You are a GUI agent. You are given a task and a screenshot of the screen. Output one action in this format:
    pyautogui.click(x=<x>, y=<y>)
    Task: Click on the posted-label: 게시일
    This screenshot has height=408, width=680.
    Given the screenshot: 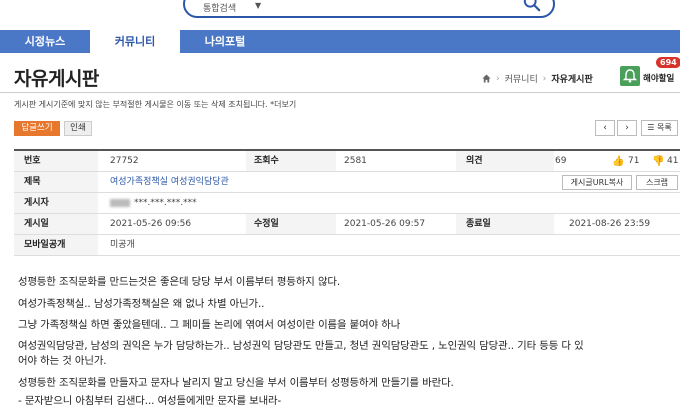 What is the action you would take?
    pyautogui.click(x=36, y=224)
    